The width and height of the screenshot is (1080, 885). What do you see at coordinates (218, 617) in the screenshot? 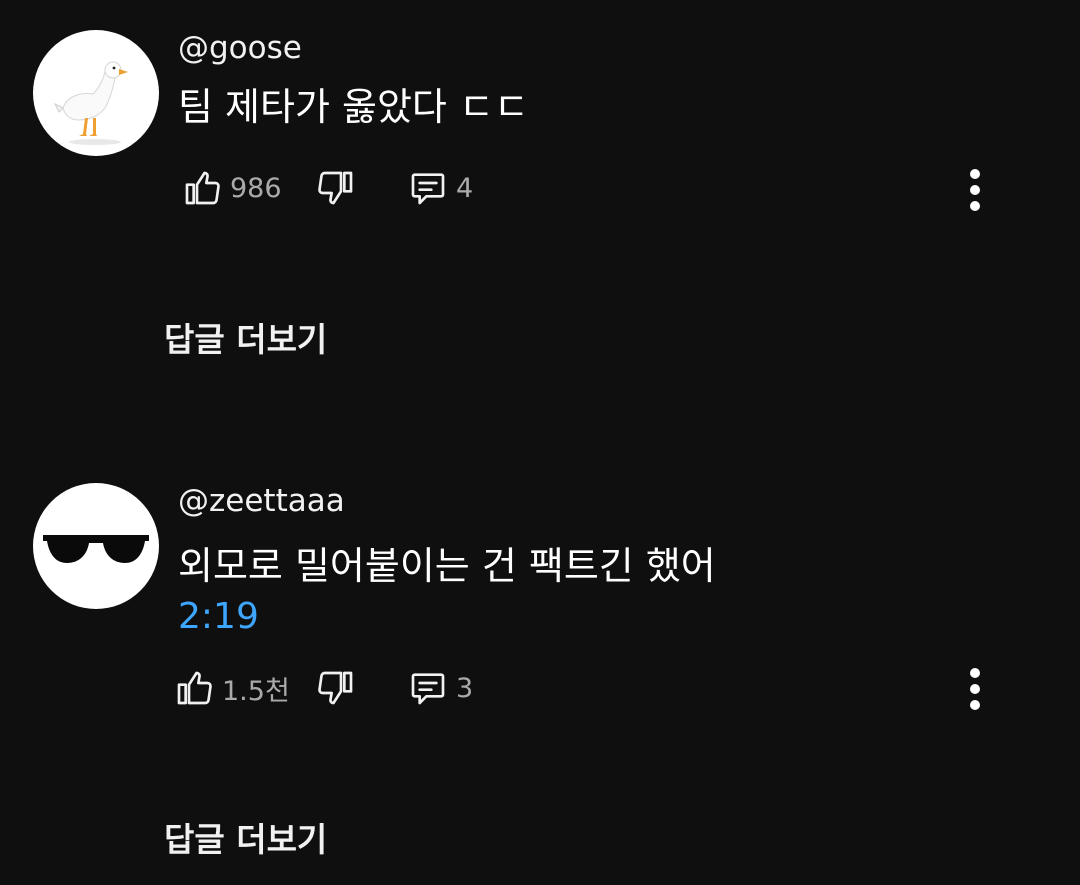
I see `timestamp-link: 2:19` at bounding box center [218, 617].